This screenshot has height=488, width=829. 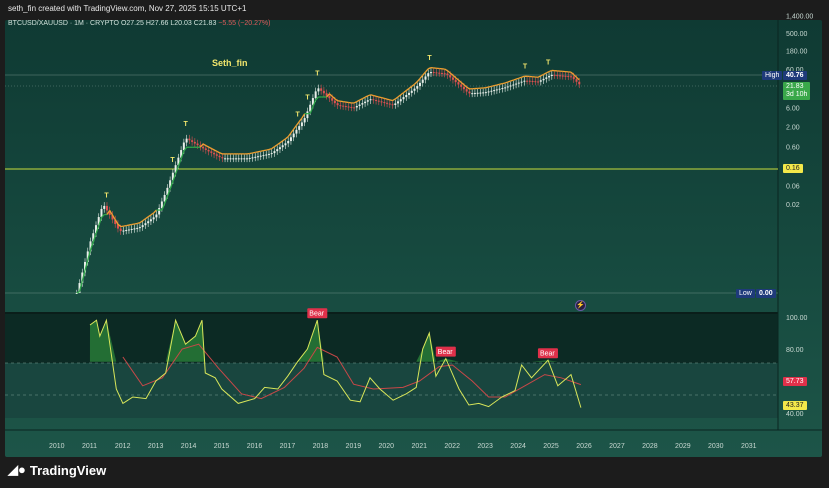 I want to click on bar-countdown: 3d 10h, so click(x=797, y=94).